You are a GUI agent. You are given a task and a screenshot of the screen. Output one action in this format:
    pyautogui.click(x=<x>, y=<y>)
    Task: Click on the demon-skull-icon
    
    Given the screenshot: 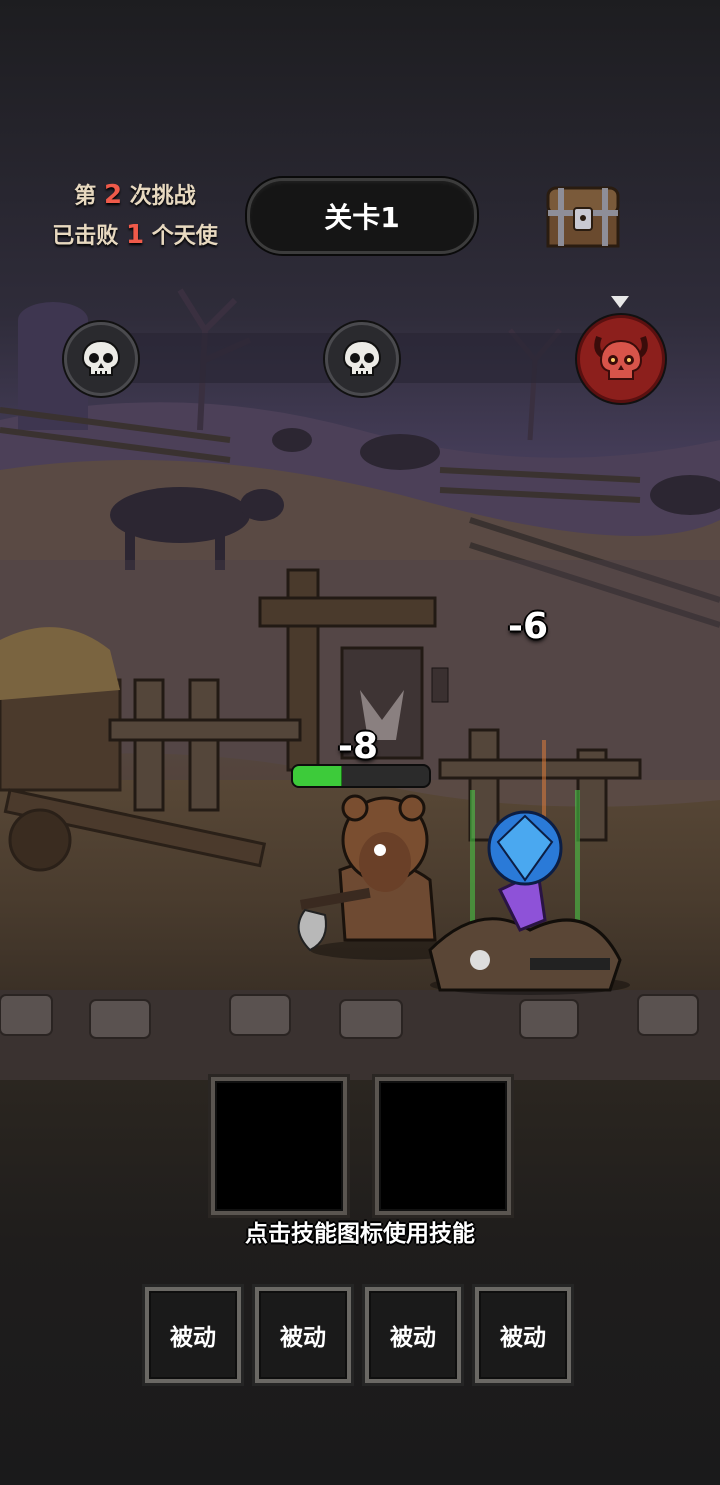 What is the action you would take?
    pyautogui.click(x=621, y=357)
    